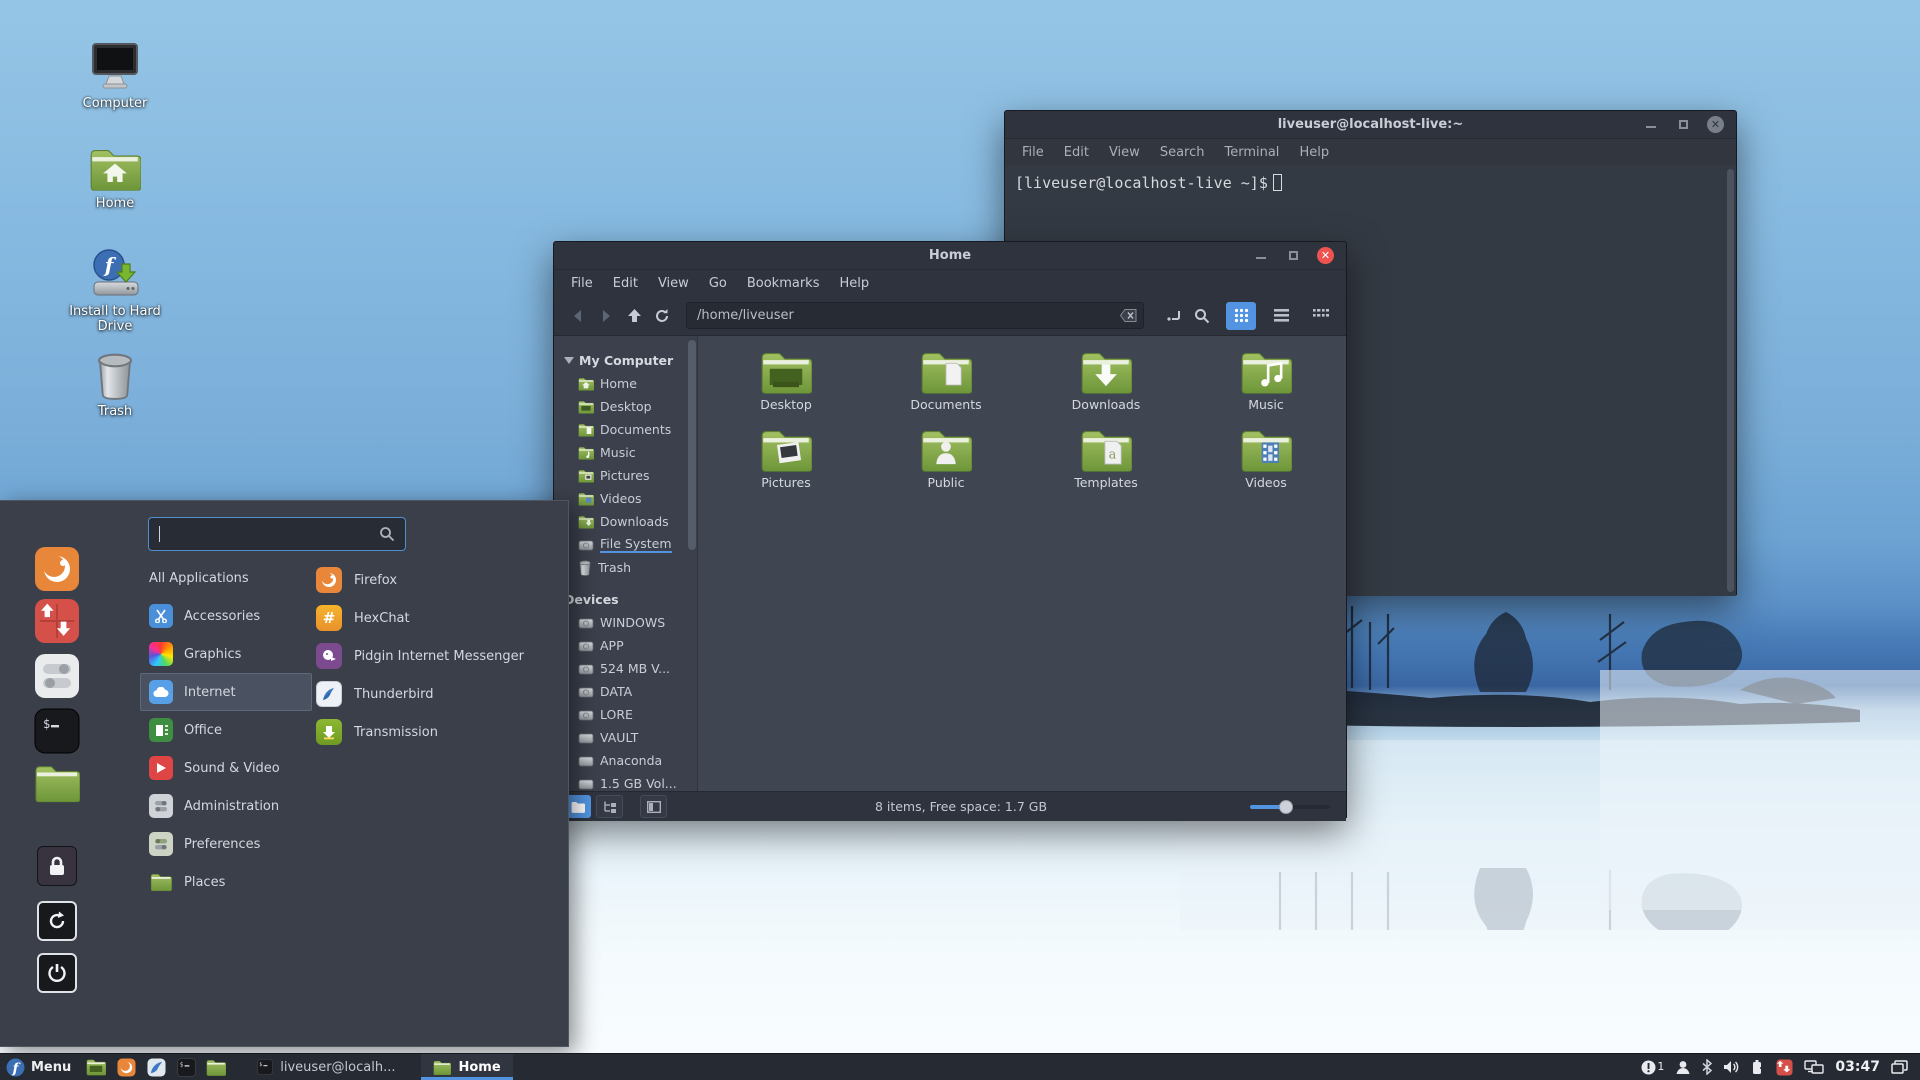 This screenshot has width=1920, height=1080. I want to click on menu-search-box, so click(277, 534).